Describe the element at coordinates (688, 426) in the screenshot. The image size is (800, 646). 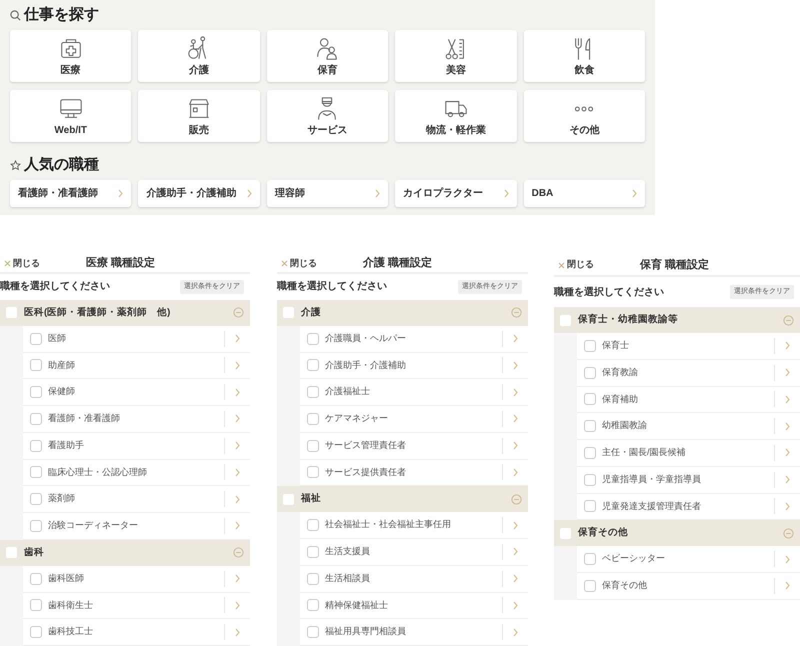
I see `job-row: 幼稚園教諭` at that location.